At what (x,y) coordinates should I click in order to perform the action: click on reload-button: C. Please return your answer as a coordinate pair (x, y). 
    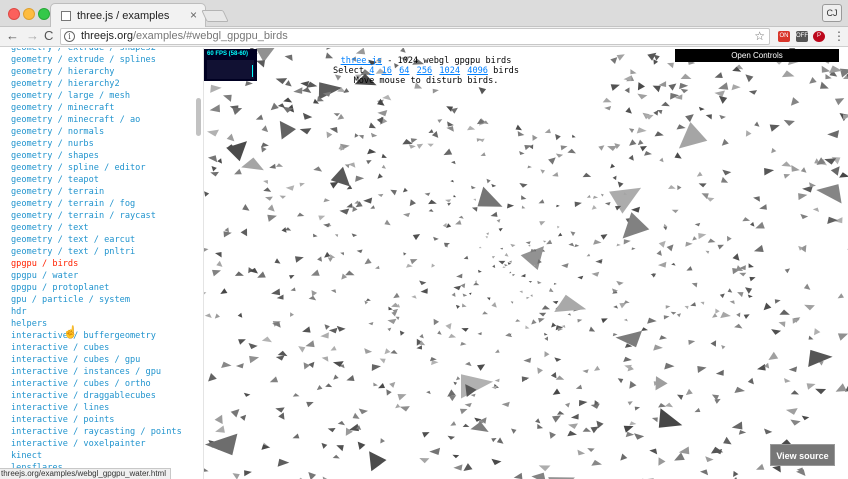
    Looking at the image, I should click on (48, 36).